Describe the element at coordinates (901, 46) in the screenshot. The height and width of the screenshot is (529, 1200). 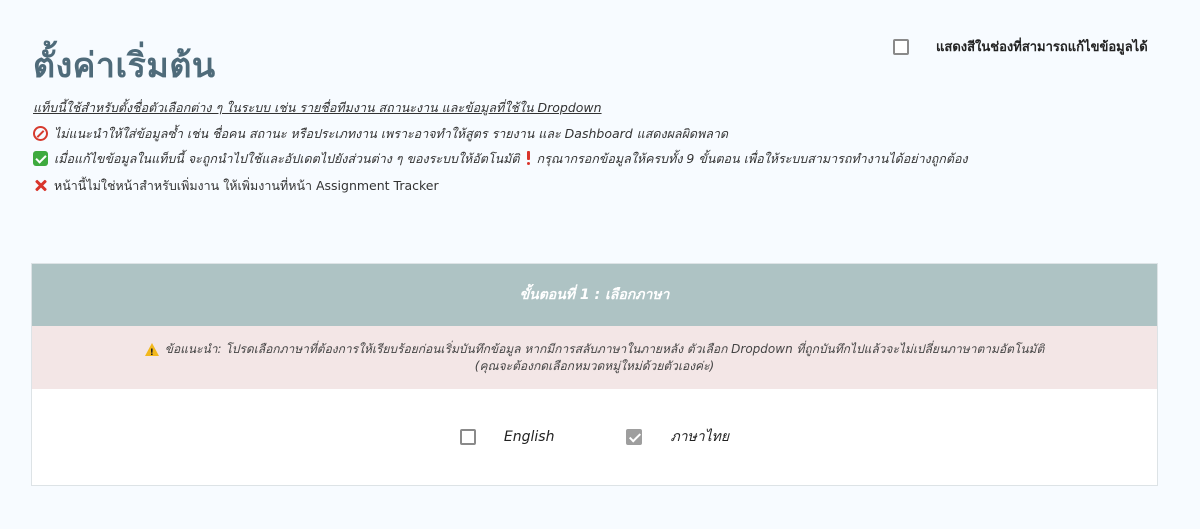
I see `highlight-editable-checkbox` at that location.